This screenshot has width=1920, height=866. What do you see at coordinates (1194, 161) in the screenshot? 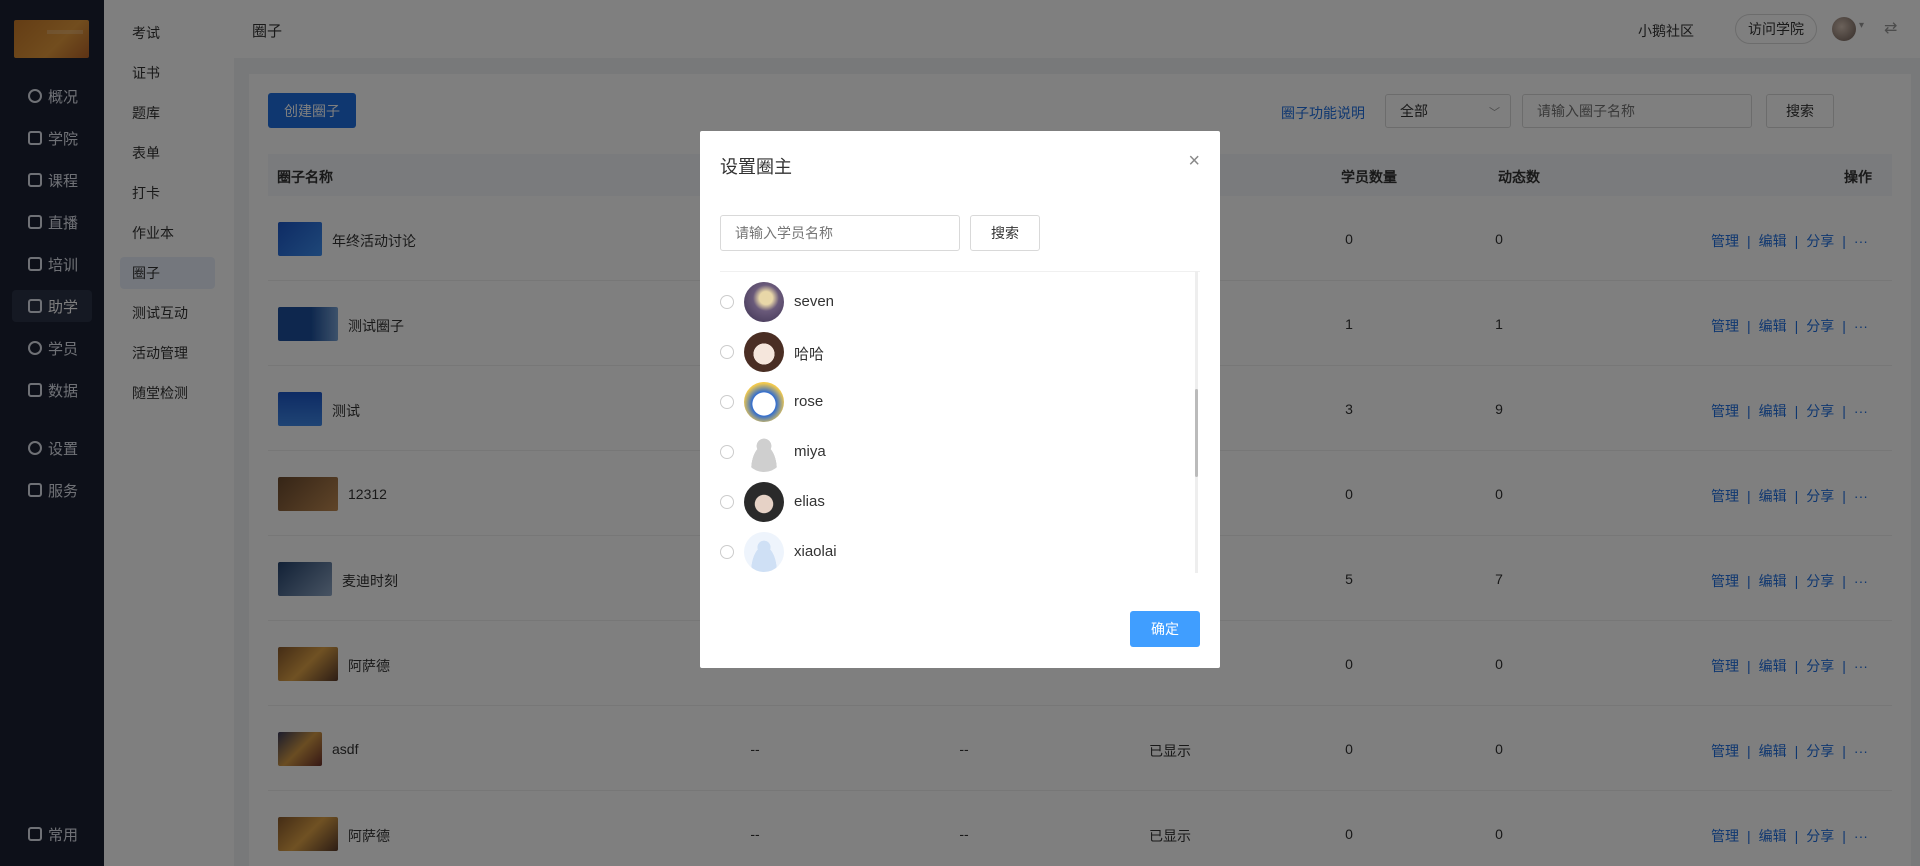
I see `close-icon: ×` at bounding box center [1194, 161].